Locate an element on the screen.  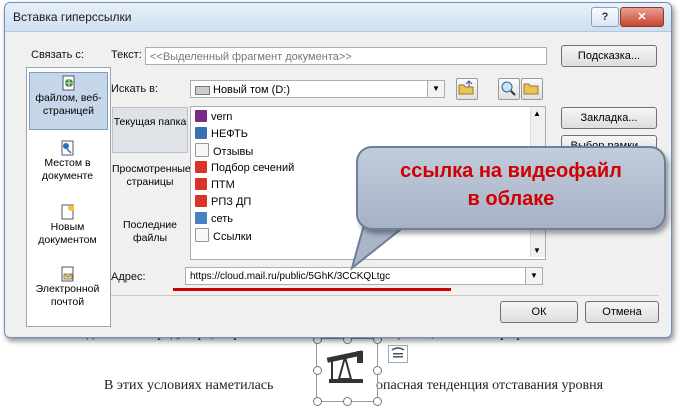
open-folder-icon is located at coordinates (531, 89).